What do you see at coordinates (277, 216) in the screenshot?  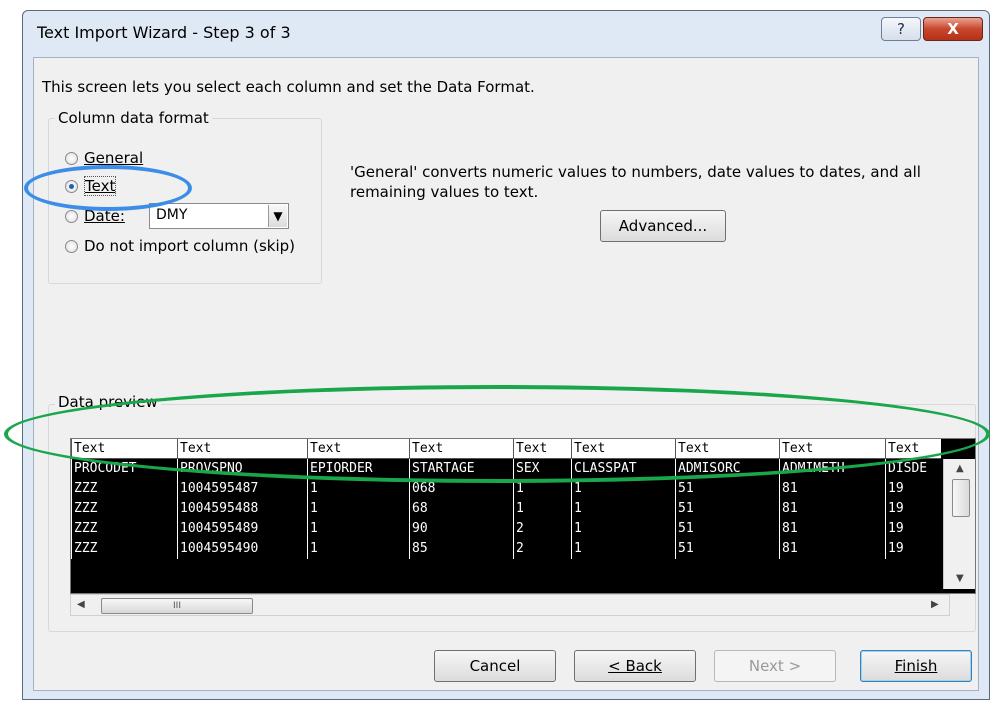 I see `chevron-down-icon: ▼` at bounding box center [277, 216].